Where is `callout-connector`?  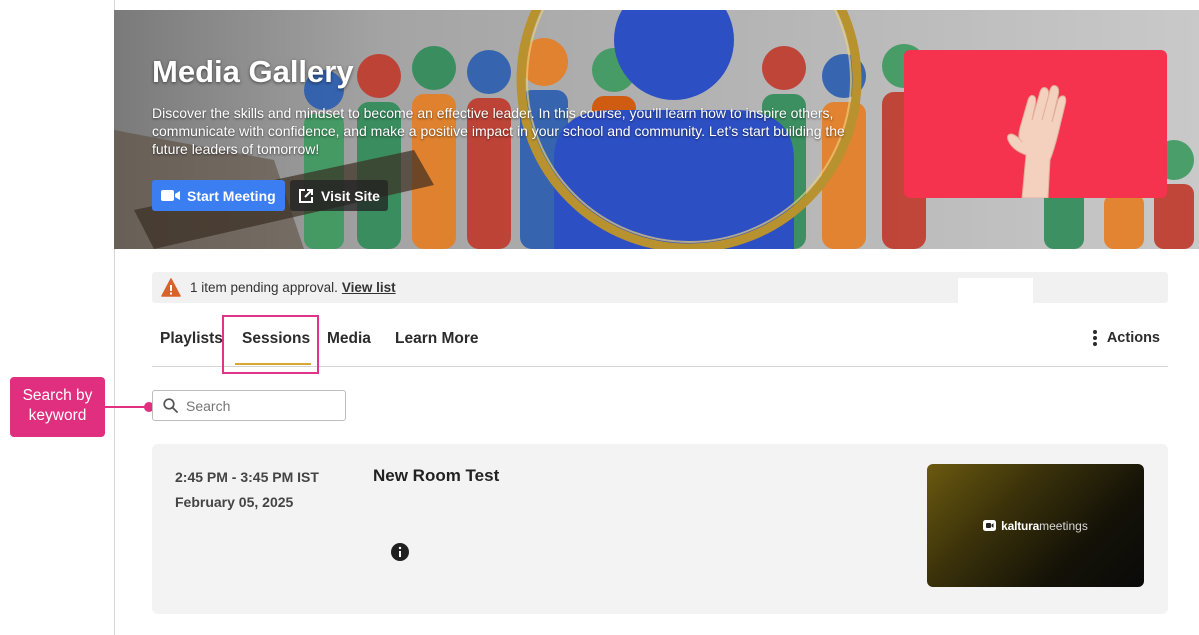
callout-connector is located at coordinates (127, 407).